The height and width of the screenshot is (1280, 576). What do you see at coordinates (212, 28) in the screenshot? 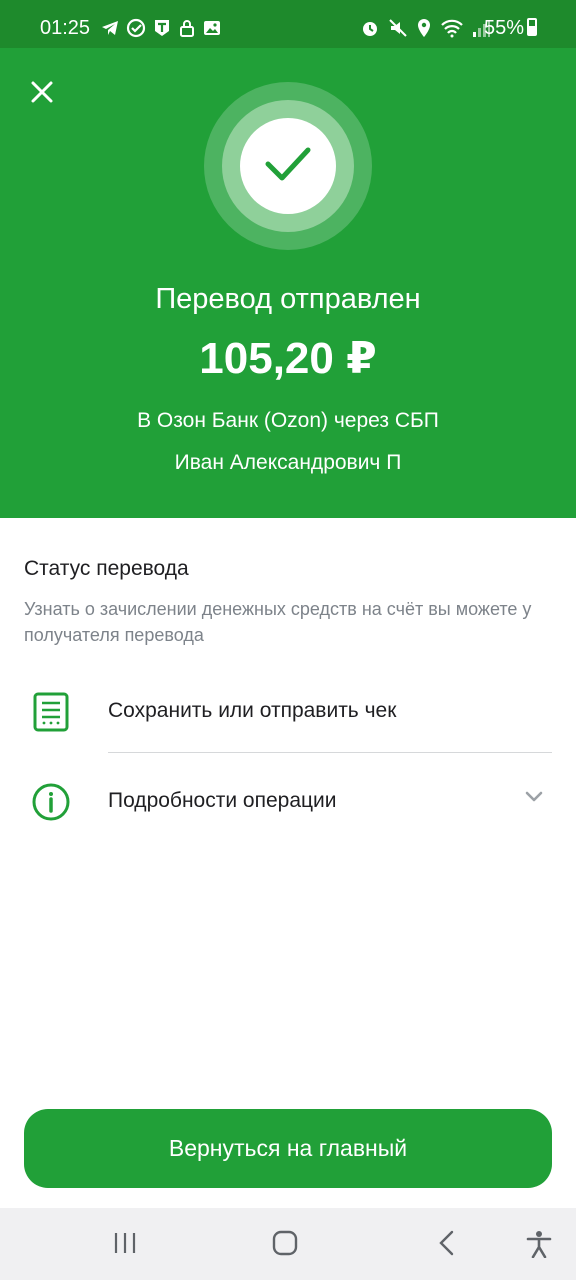
I see `image-icon` at bounding box center [212, 28].